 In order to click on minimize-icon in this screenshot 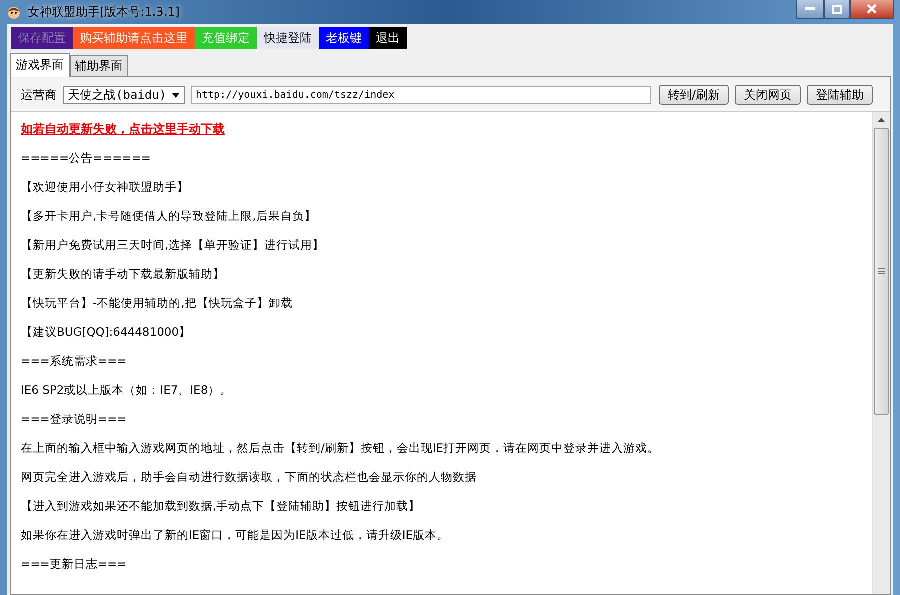, I will do `click(810, 9)`.